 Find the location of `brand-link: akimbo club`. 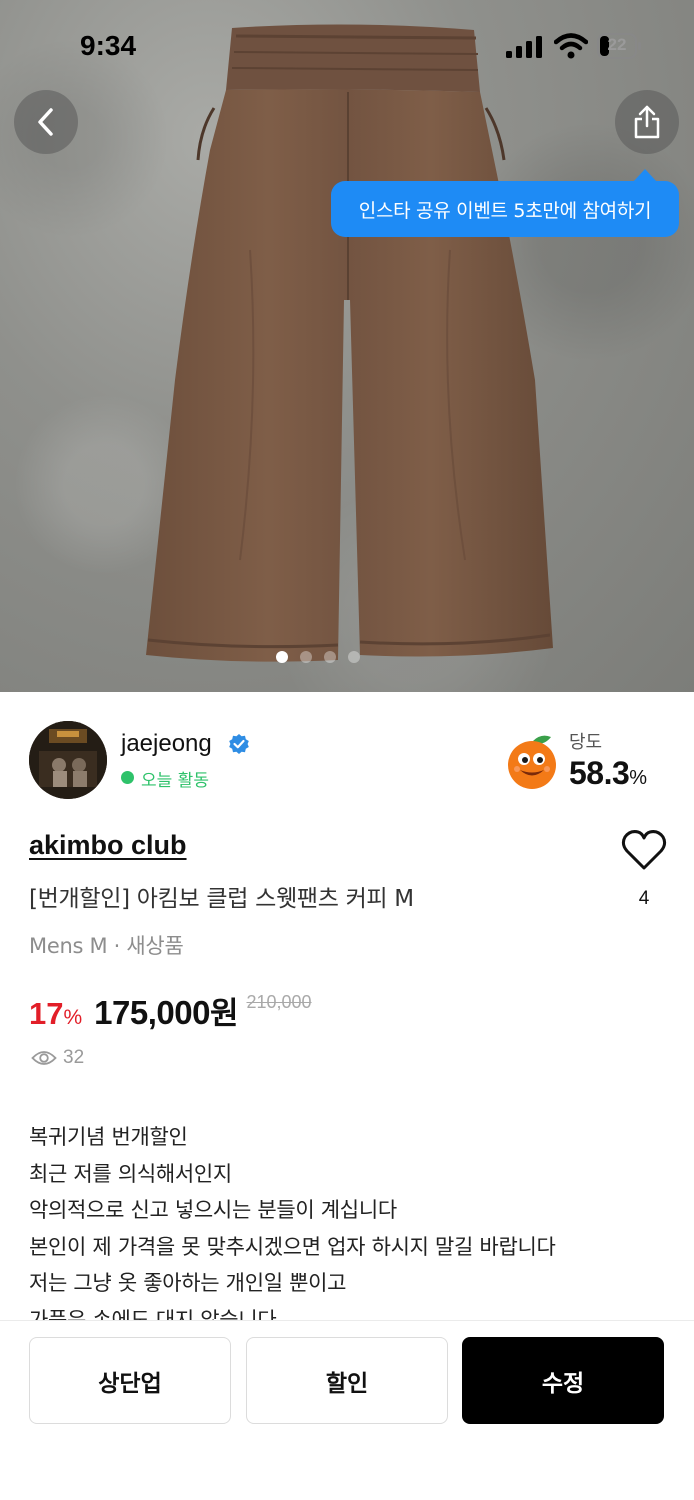

brand-link: akimbo club is located at coordinates (108, 845).